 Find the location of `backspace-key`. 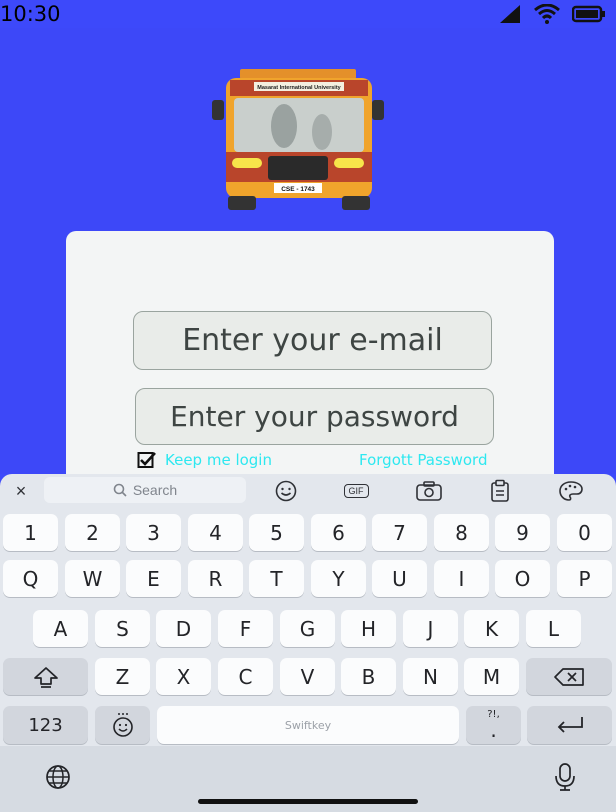

backspace-key is located at coordinates (569, 676).